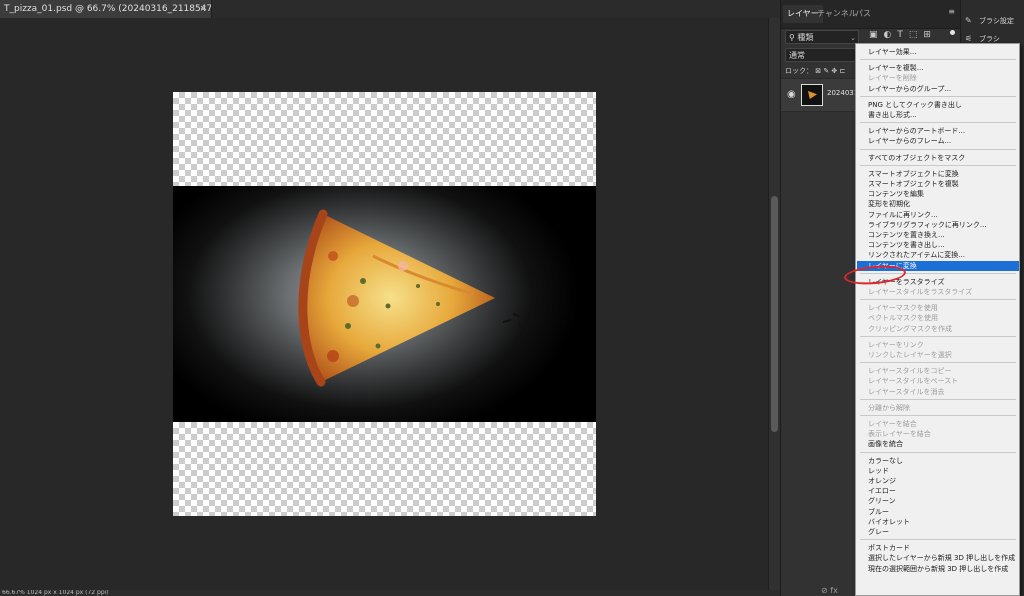  I want to click on side-item-label: ブラシ, so click(989, 39).